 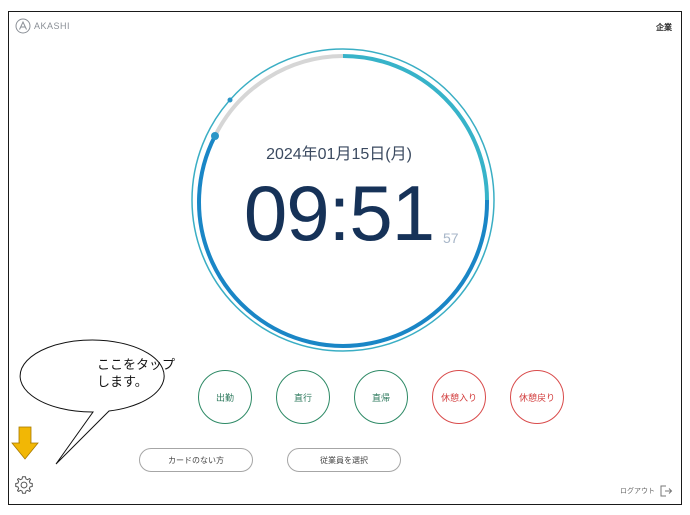 What do you see at coordinates (637, 491) in the screenshot?
I see `logout-label: ログアウト` at bounding box center [637, 491].